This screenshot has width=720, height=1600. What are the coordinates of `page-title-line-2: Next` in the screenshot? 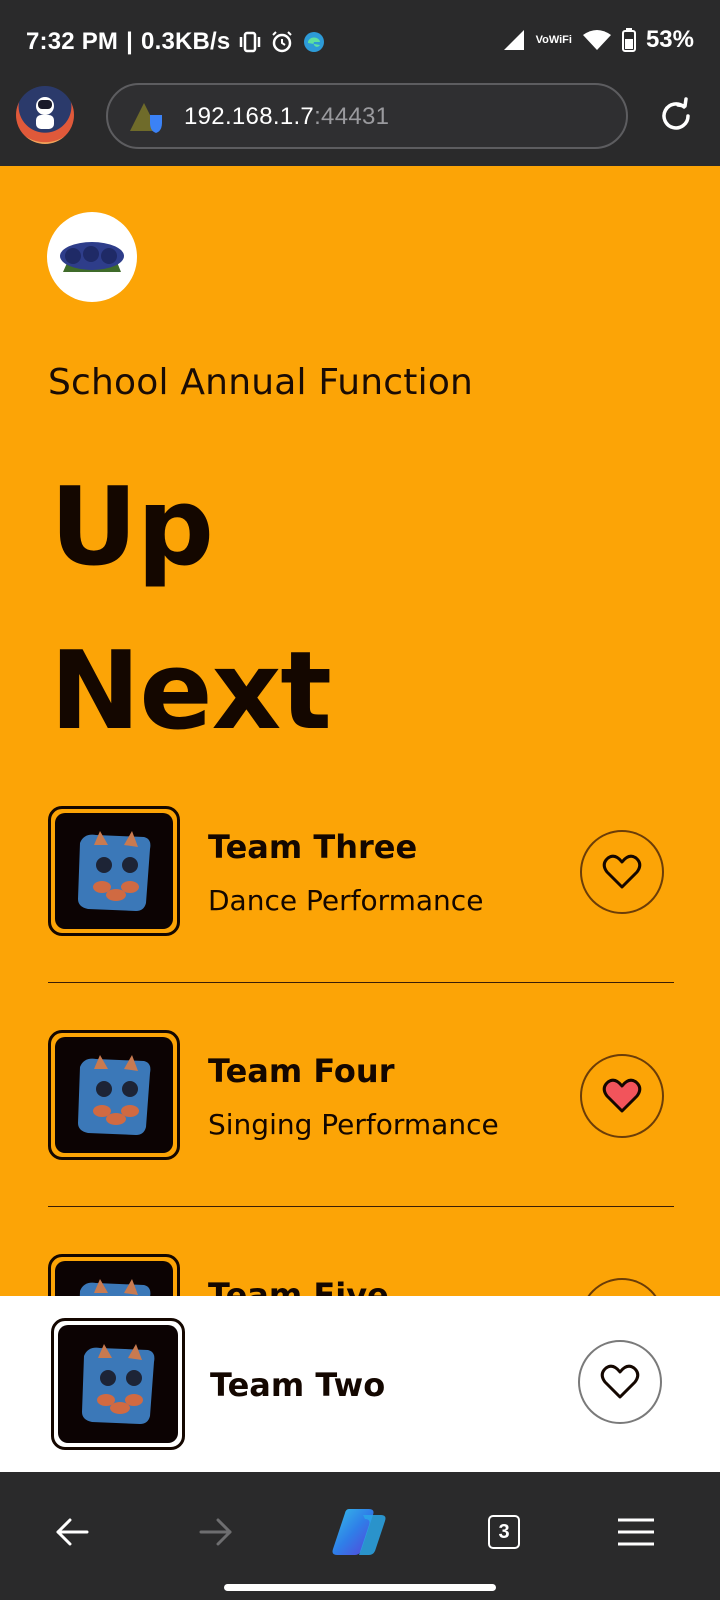 It's located at (191, 691).